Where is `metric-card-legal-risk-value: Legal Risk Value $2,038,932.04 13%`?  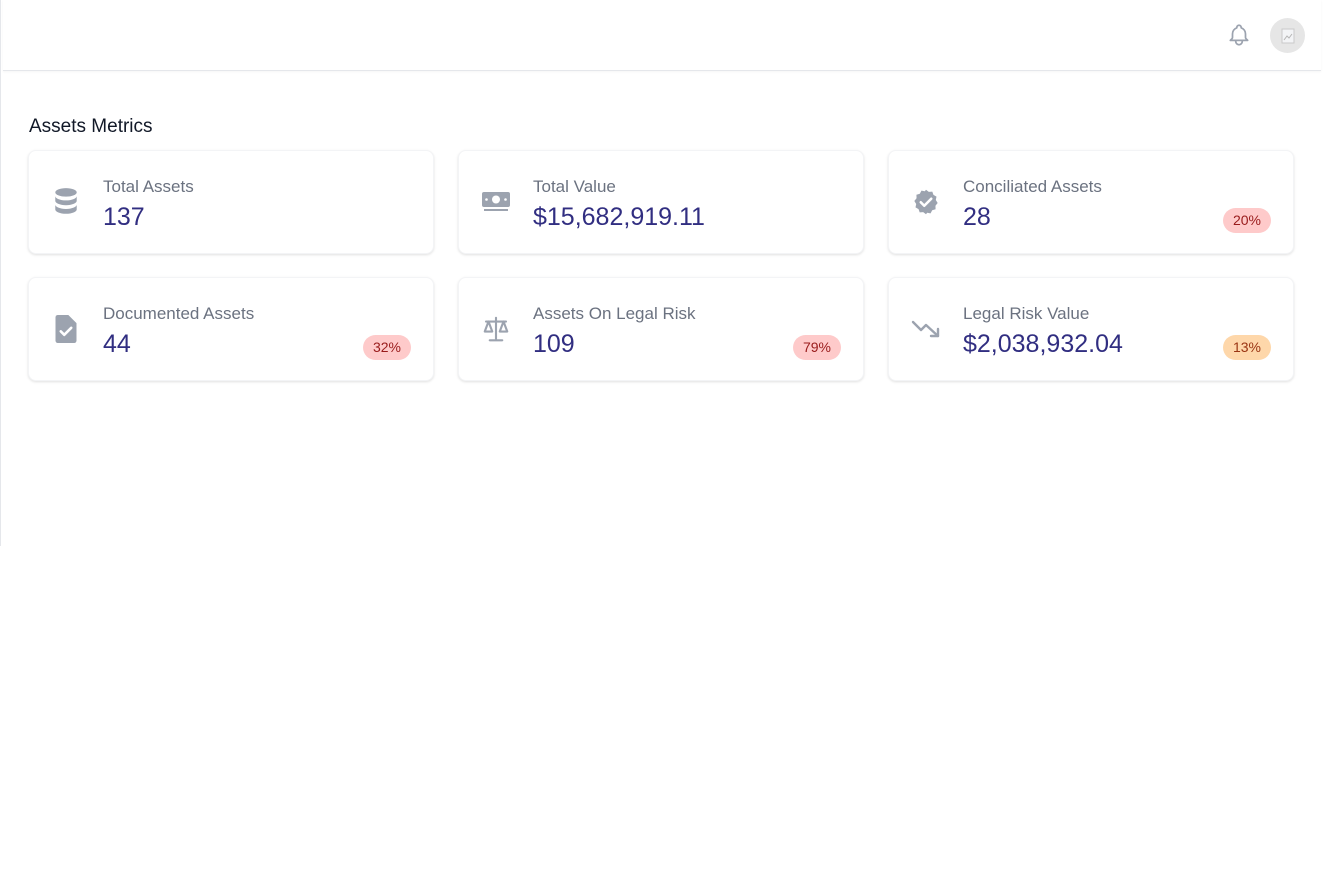
metric-card-legal-risk-value: Legal Risk Value $2,038,932.04 13% is located at coordinates (1091, 329).